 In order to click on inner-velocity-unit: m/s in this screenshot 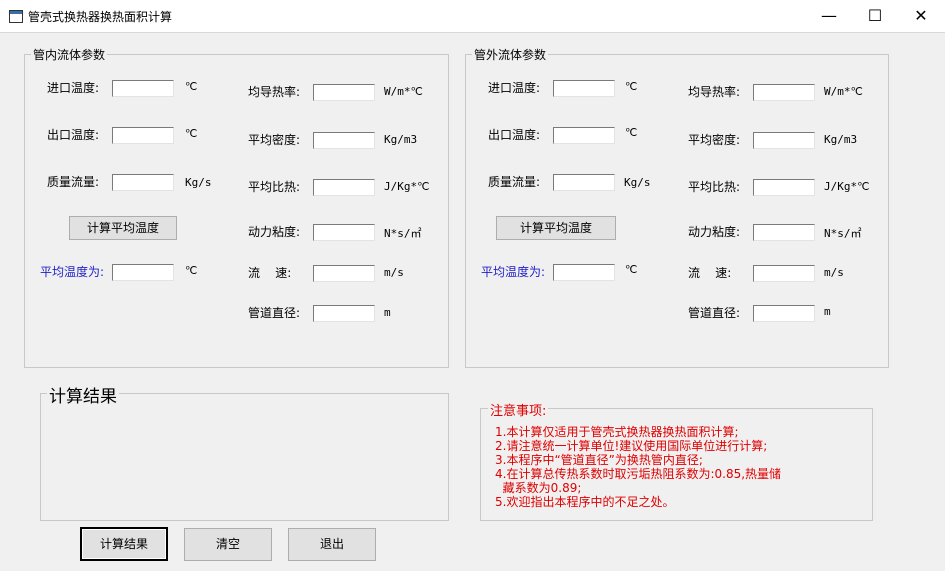, I will do `click(394, 272)`.